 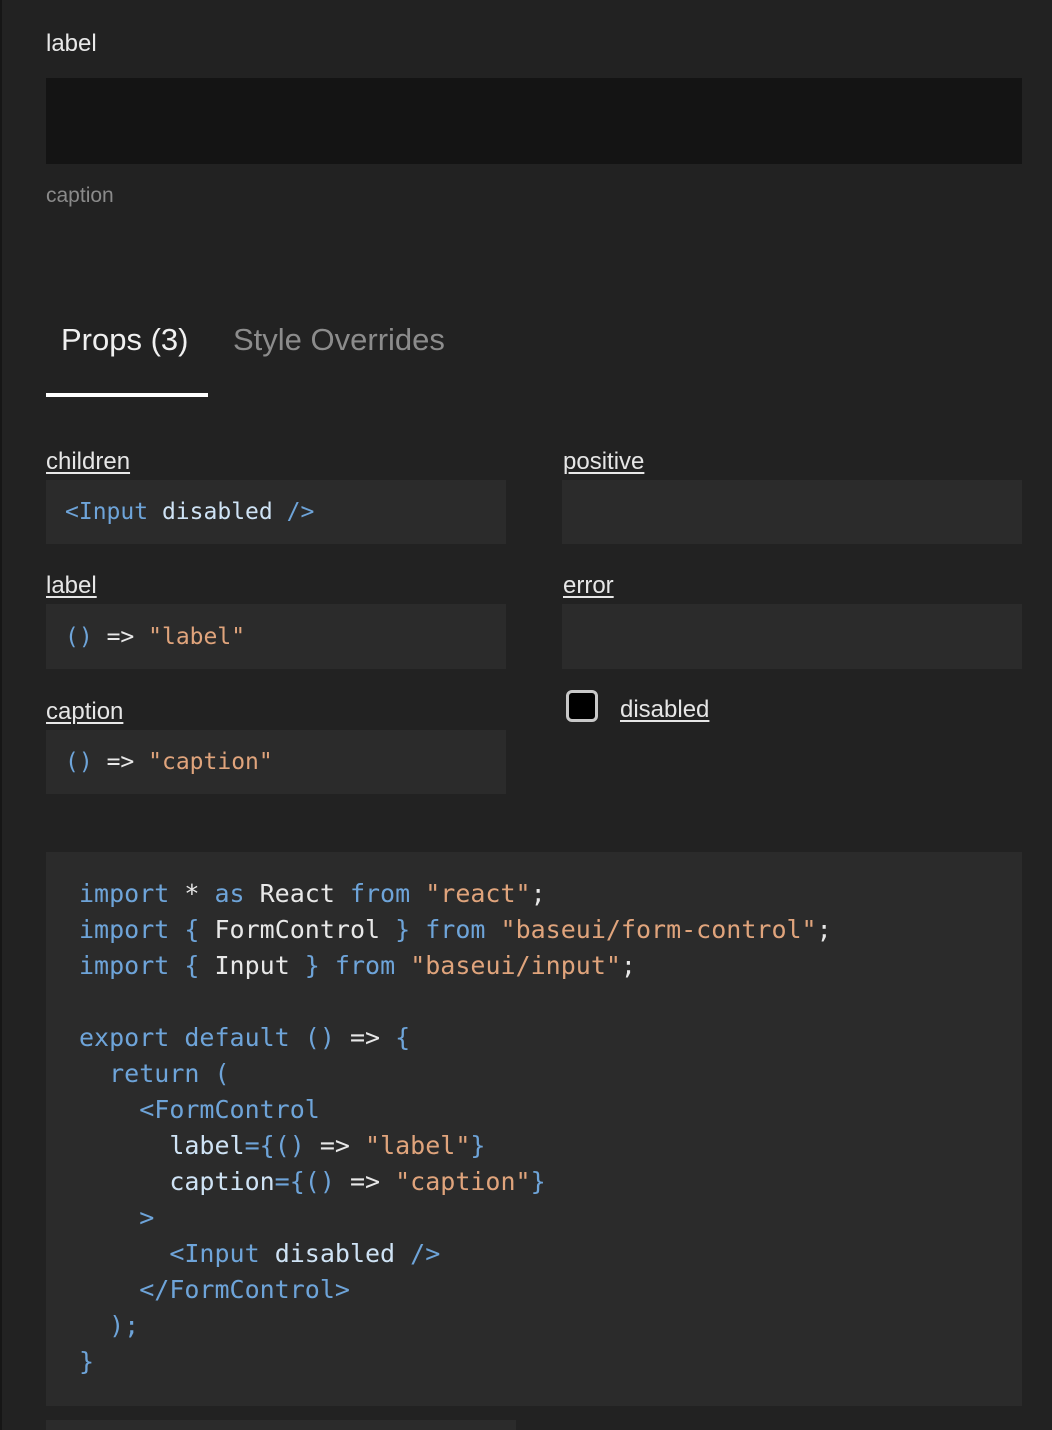 I want to click on code-token: label, so click(x=207, y=1145).